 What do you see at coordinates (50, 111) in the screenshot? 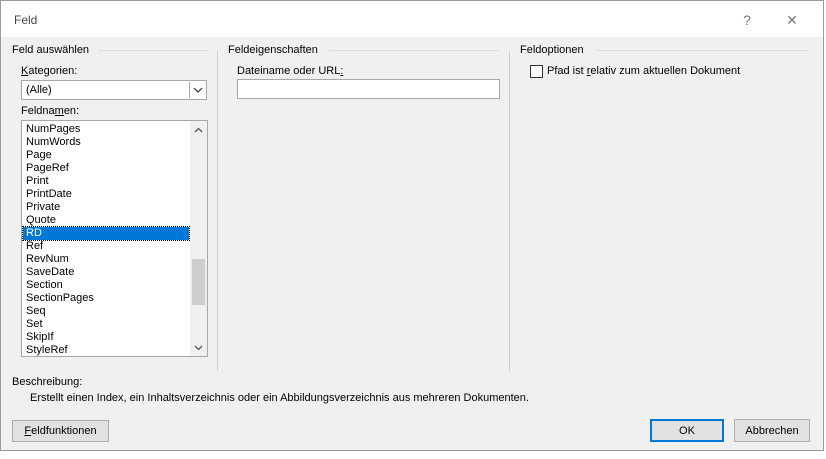
I see `fieldnames-label: Feldnamen:` at bounding box center [50, 111].